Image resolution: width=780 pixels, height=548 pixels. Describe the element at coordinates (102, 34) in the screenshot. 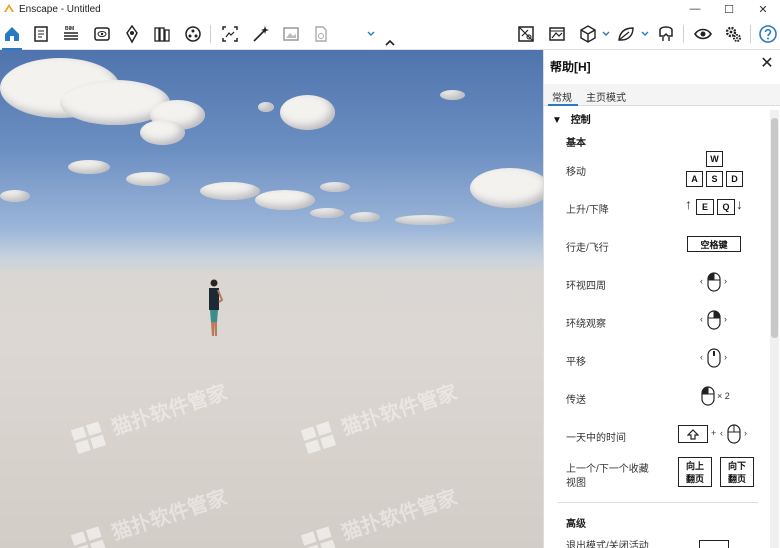

I see `view-button` at that location.